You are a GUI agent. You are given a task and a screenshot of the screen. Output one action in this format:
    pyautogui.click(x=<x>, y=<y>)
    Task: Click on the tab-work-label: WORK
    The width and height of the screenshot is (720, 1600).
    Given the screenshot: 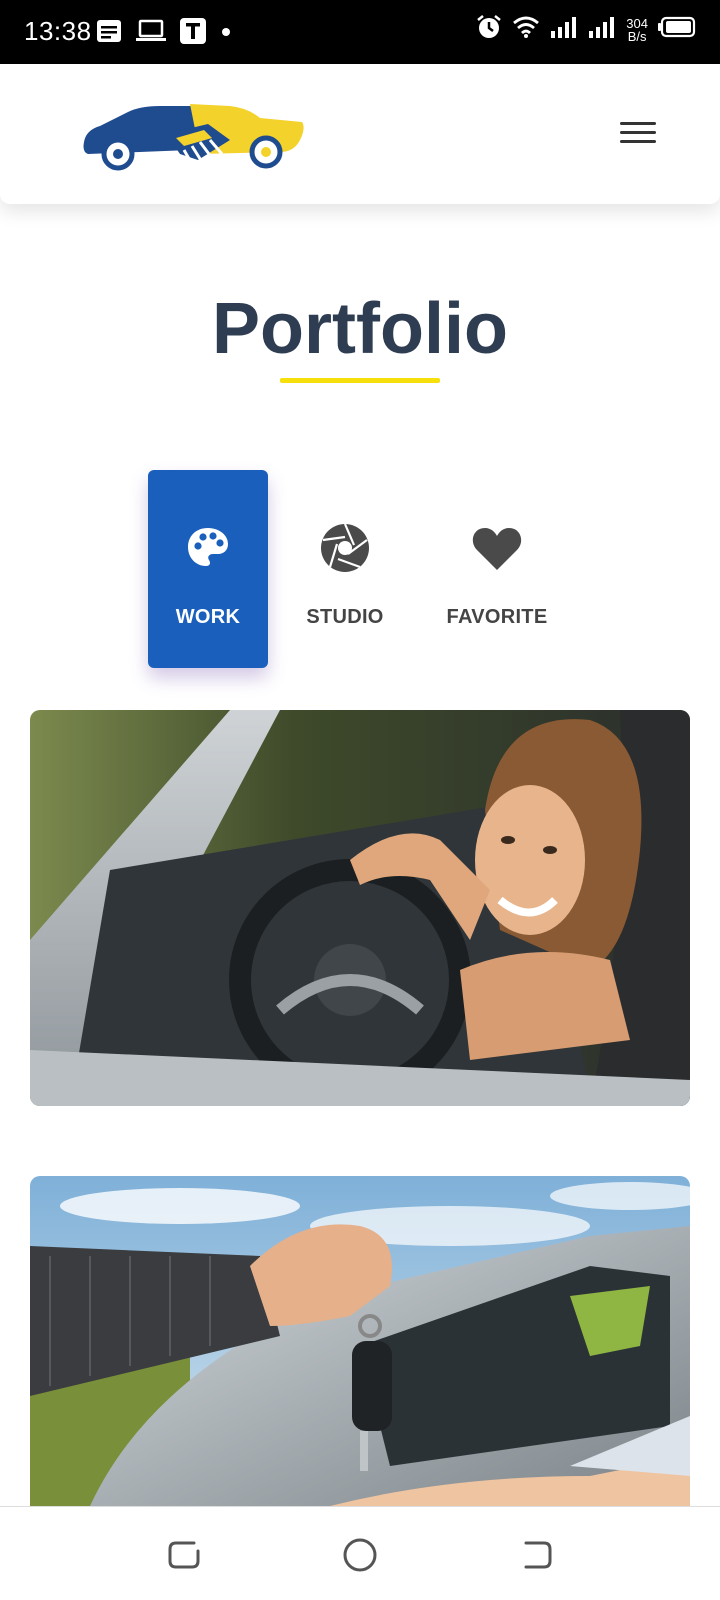 What is the action you would take?
    pyautogui.click(x=208, y=617)
    